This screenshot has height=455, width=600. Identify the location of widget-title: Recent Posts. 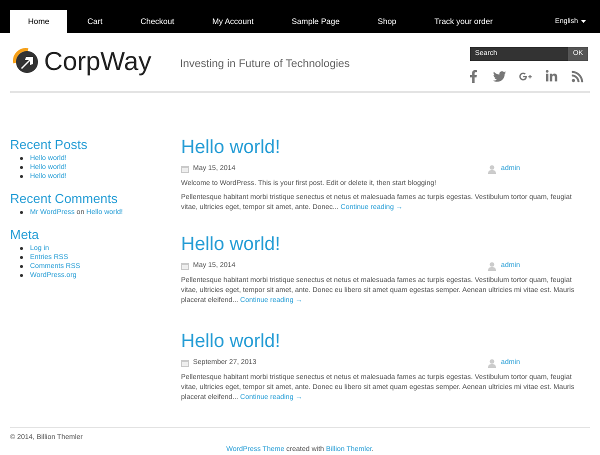
(49, 145).